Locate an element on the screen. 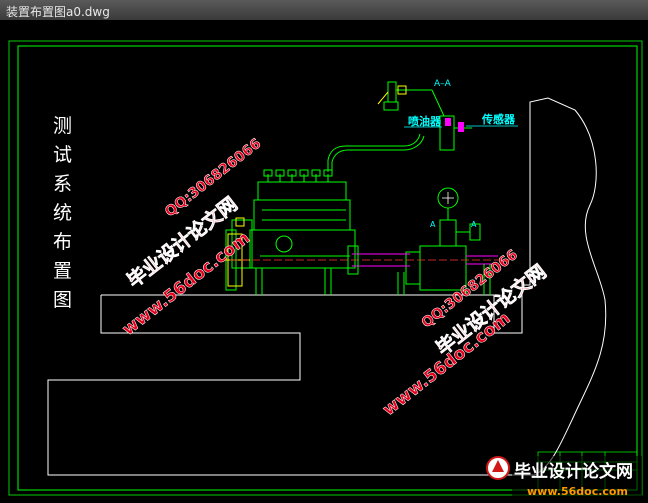 The width and height of the screenshot is (648, 503). label-injector: 喷油器 is located at coordinates (425, 121).